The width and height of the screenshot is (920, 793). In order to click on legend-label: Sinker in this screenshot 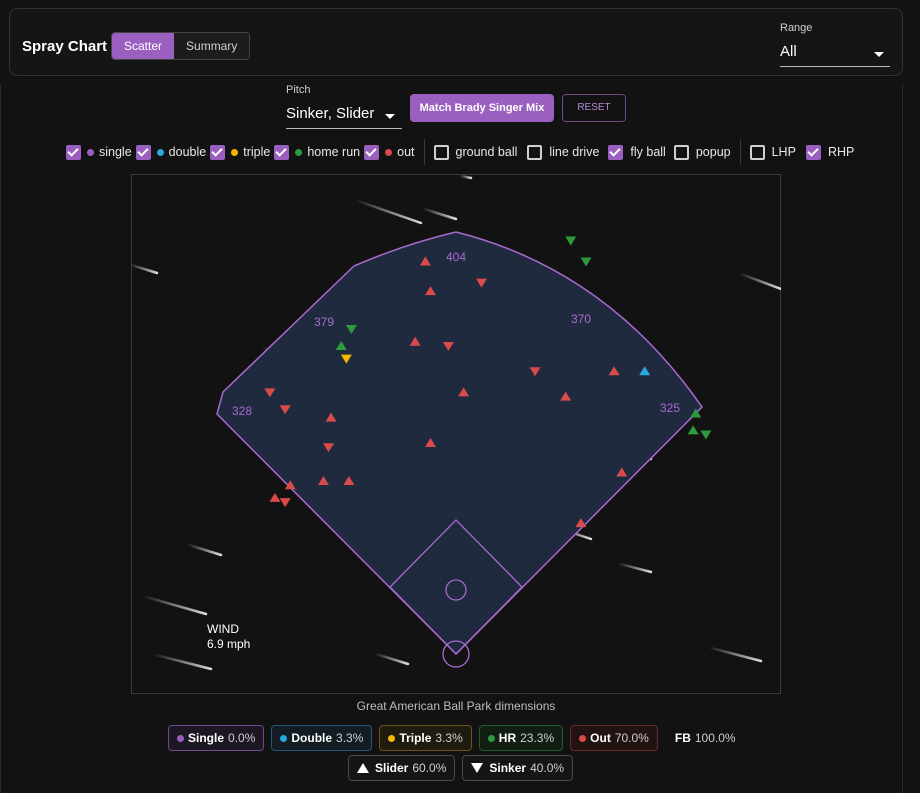, I will do `click(508, 768)`.